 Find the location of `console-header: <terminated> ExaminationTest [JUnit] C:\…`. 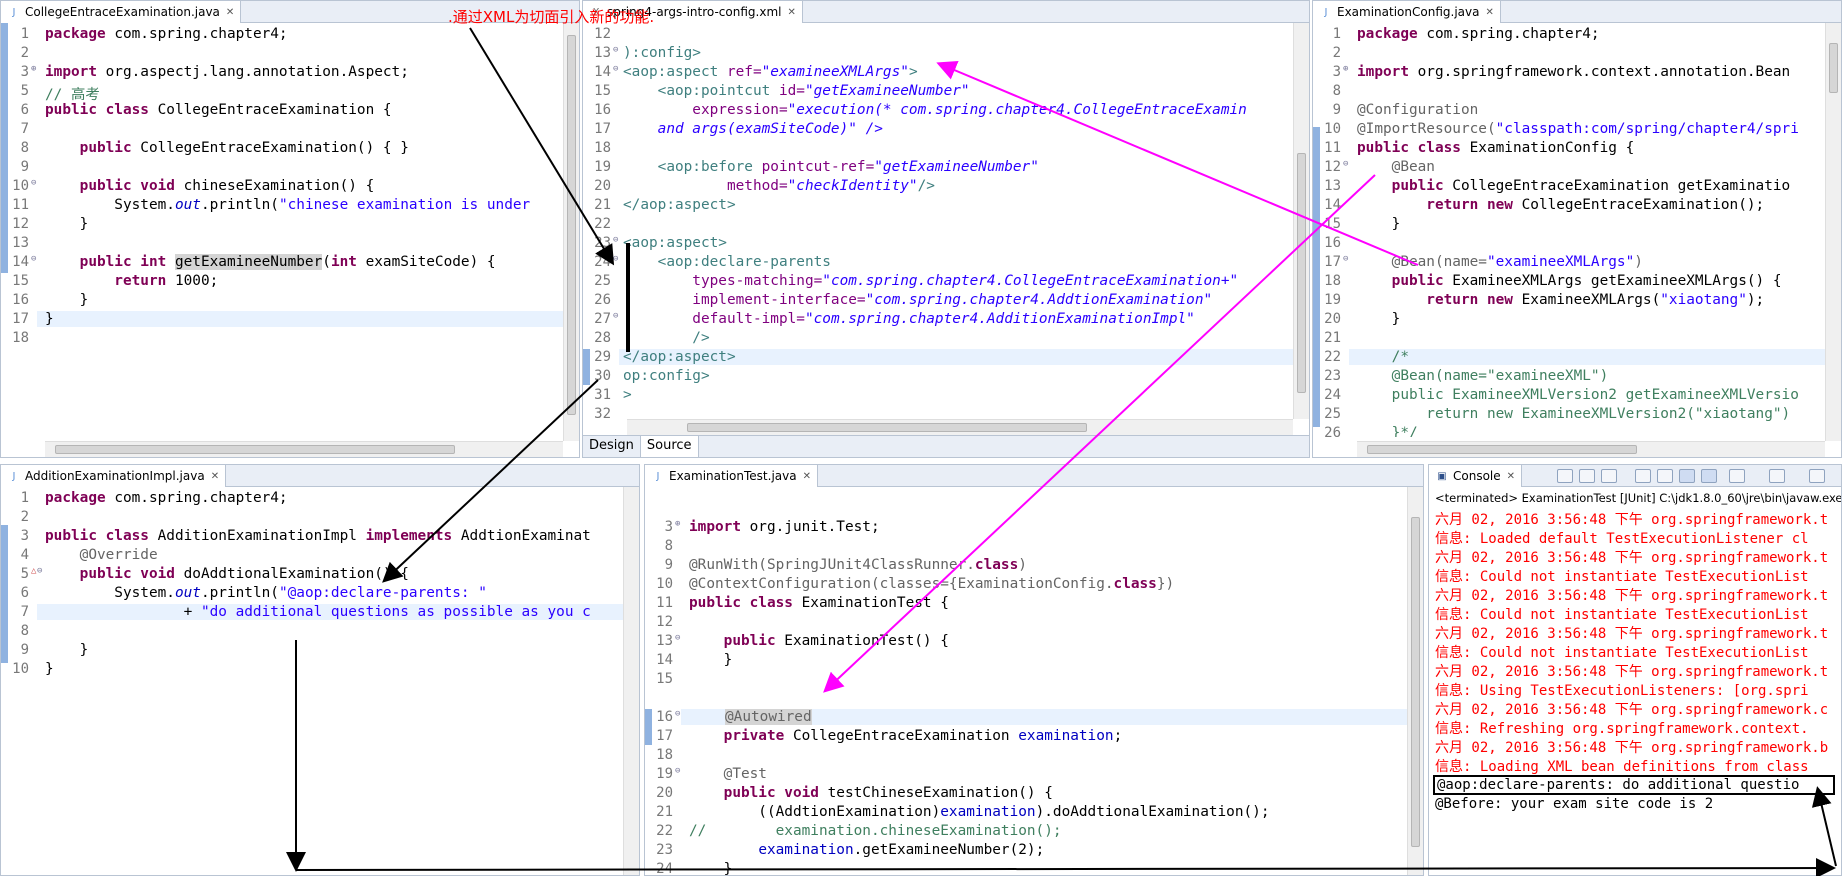

console-header: <terminated> ExaminationTest [JUnit] C:\… is located at coordinates (1638, 498).